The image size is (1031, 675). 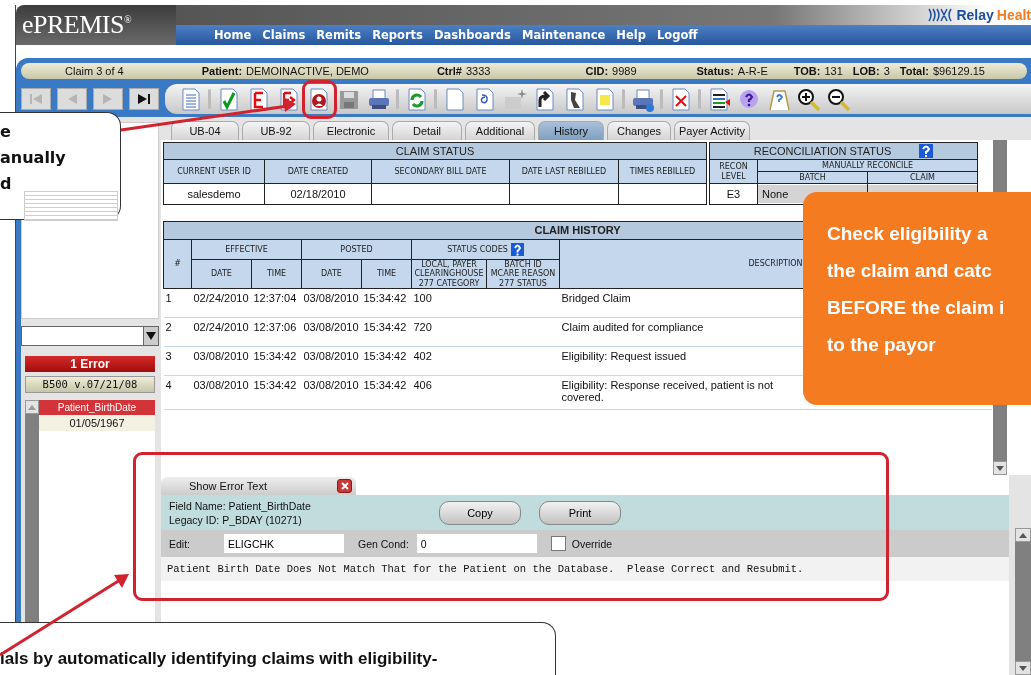 I want to click on gen-cond-label: Gen Cond:, so click(x=383, y=543).